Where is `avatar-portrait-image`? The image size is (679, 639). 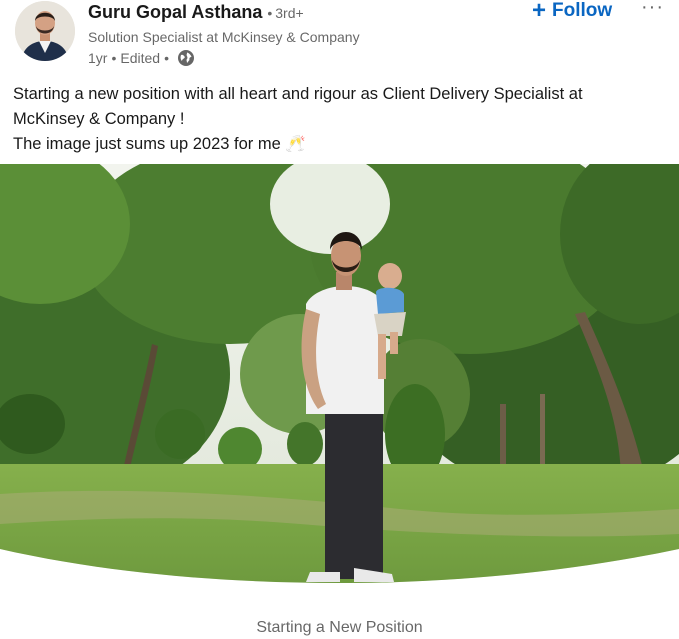 avatar-portrait-image is located at coordinates (45, 31).